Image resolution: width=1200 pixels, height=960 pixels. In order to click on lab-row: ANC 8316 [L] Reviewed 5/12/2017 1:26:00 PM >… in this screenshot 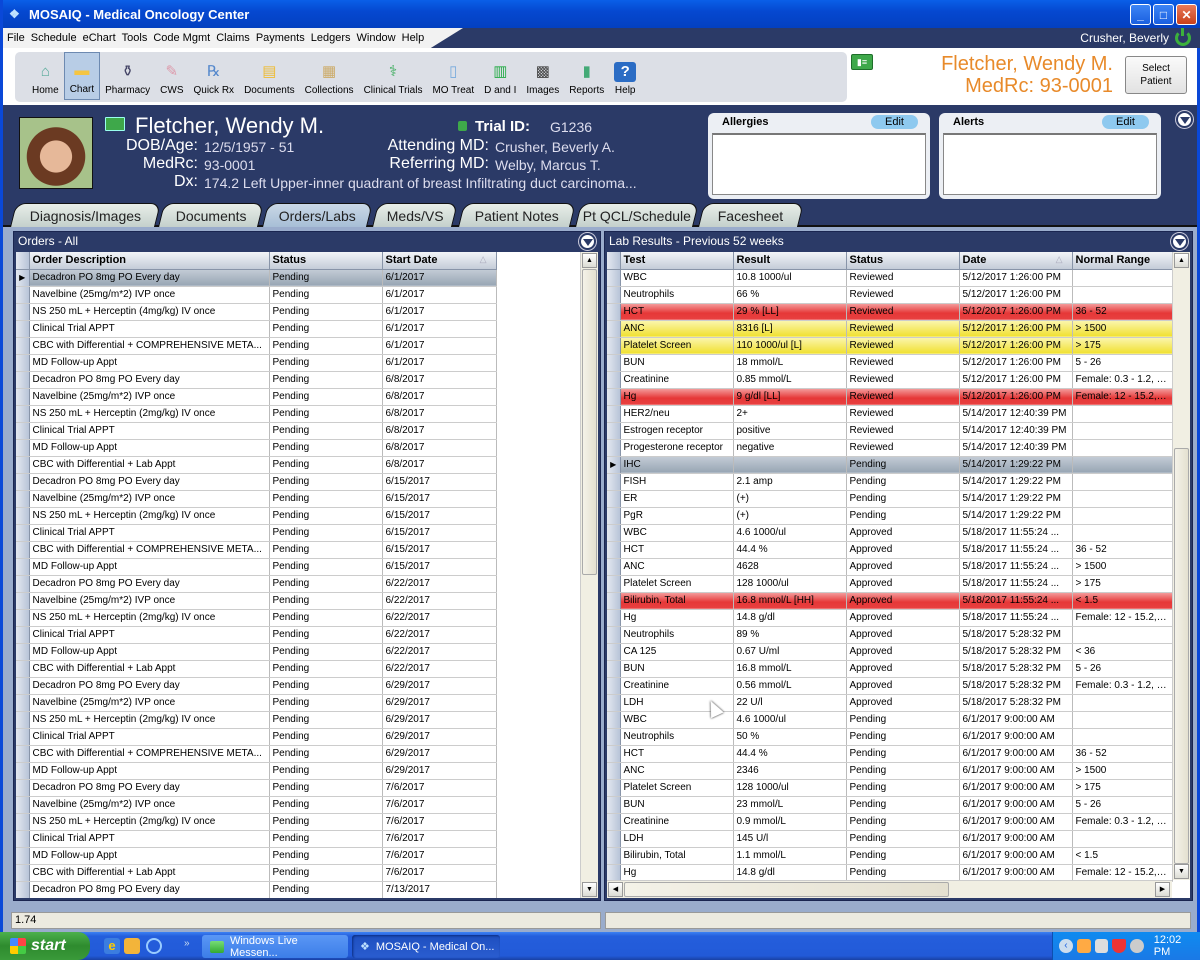, I will do `click(890, 329)`.